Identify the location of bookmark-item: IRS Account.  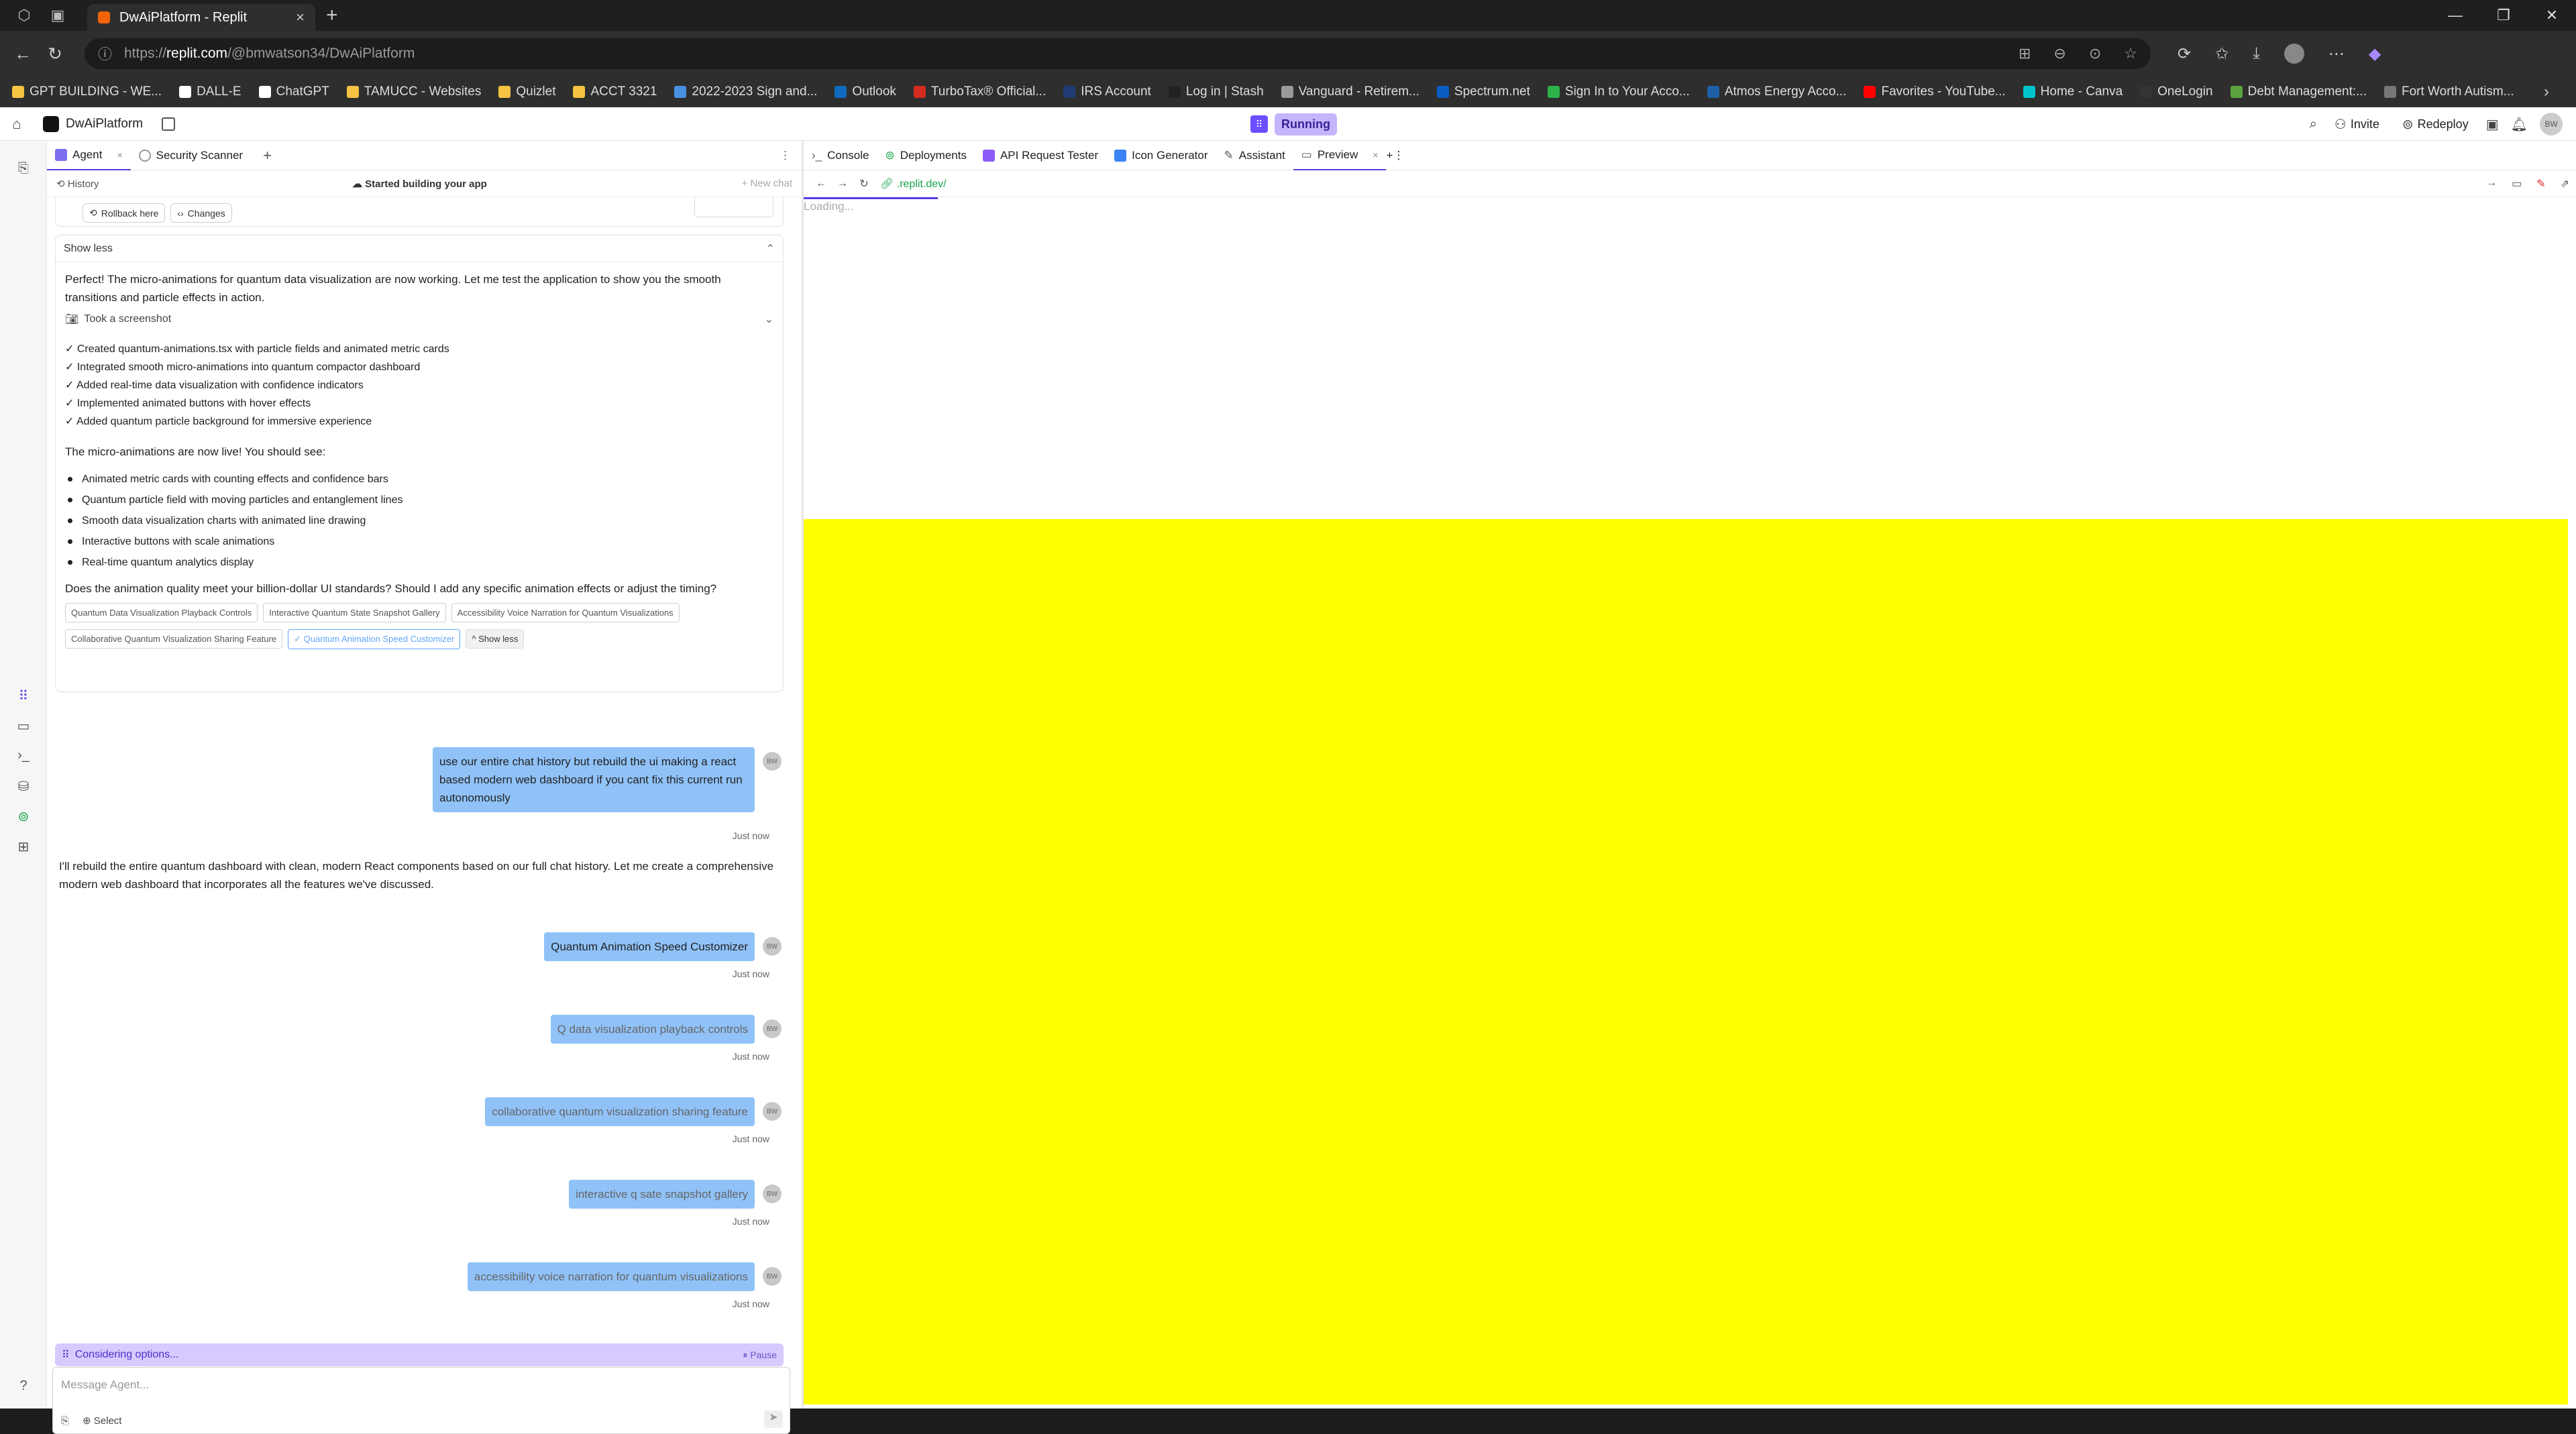
(1107, 92).